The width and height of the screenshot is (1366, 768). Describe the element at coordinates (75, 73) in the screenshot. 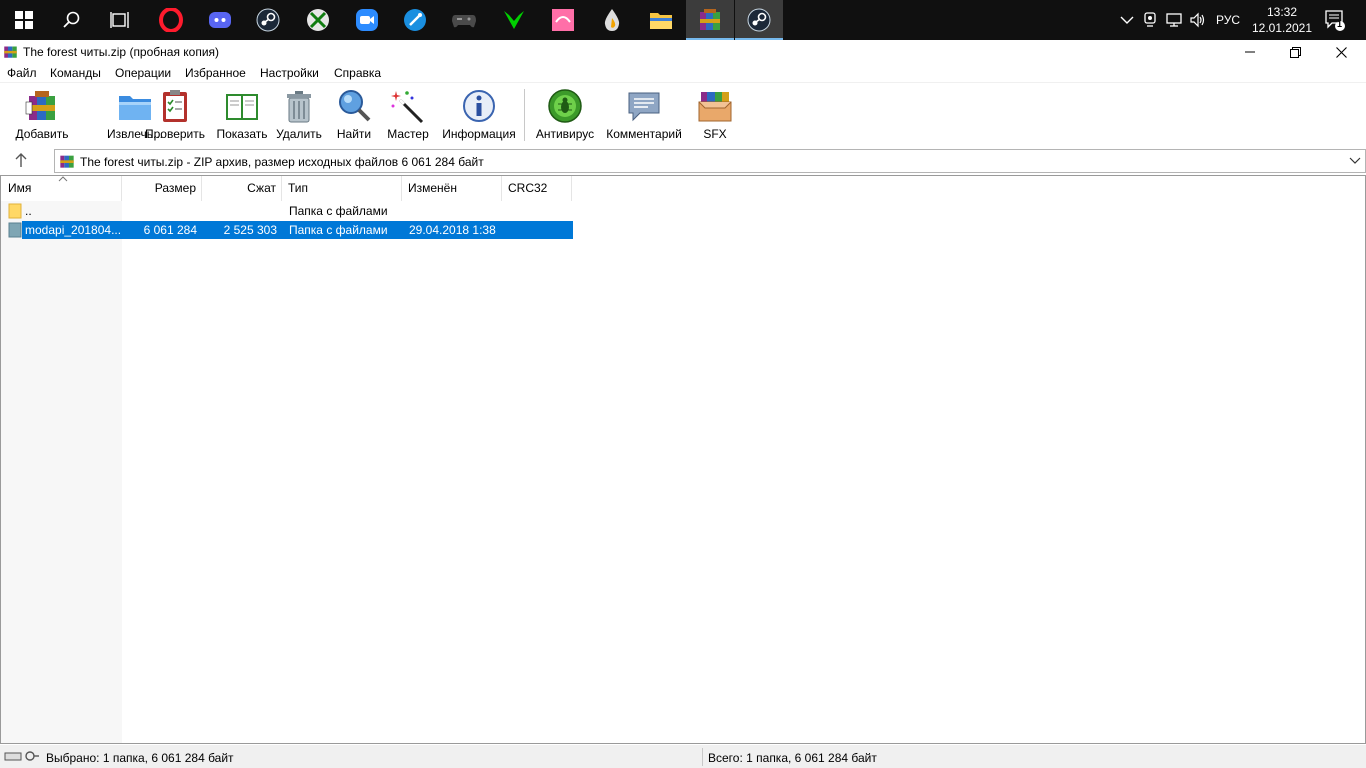

I see `menu-commands: Команды` at that location.